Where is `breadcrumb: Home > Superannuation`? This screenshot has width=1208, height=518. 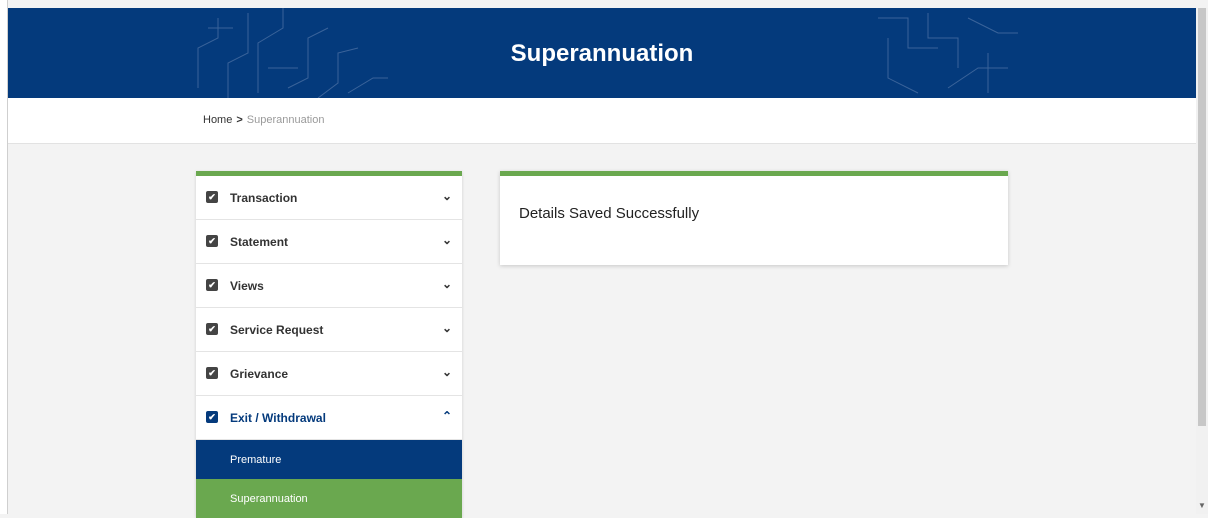 breadcrumb: Home > Superannuation is located at coordinates (263, 120).